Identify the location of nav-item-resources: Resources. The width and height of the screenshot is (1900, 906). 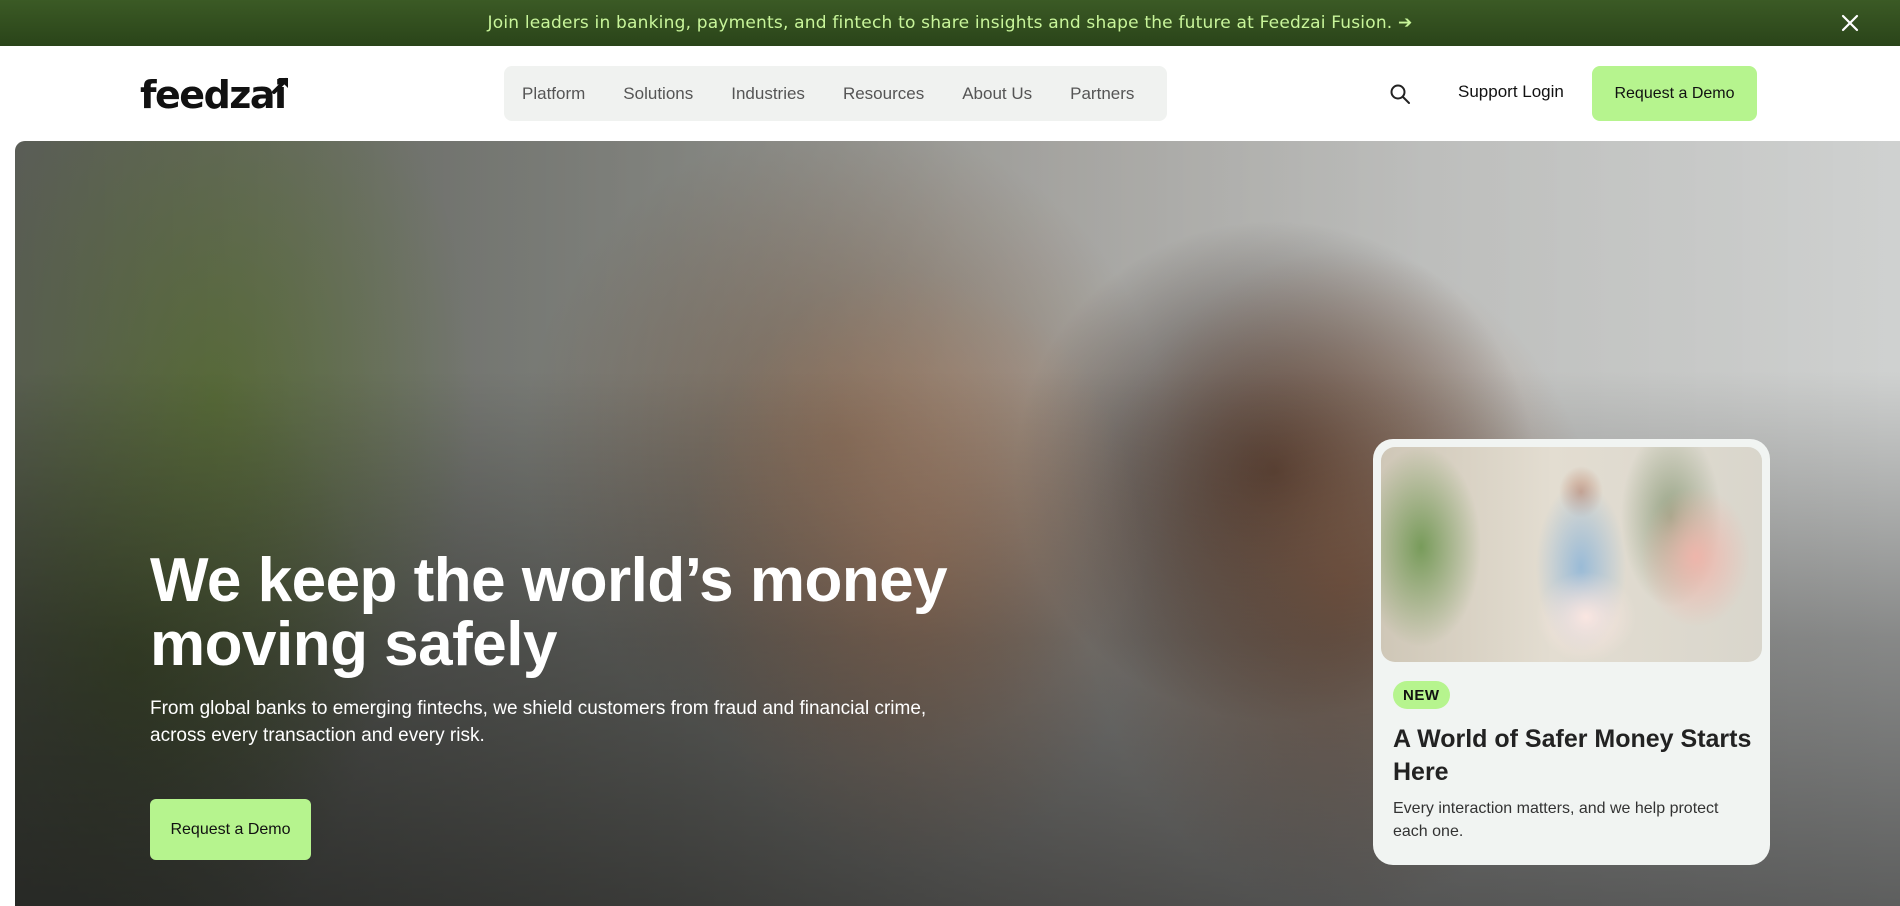
(883, 94).